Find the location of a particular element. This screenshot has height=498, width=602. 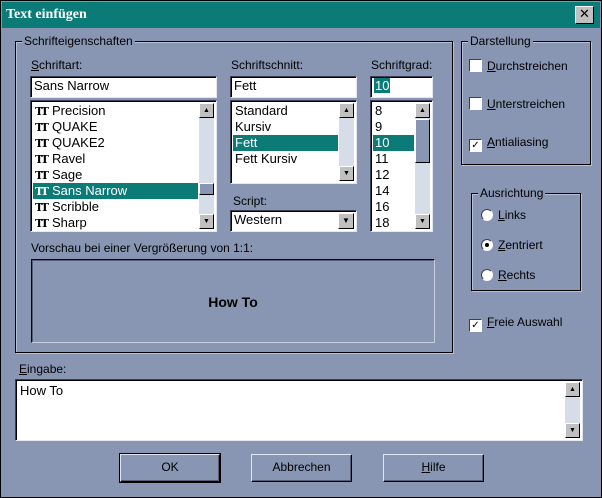

strikethrough-checkbox: Durchstreichen is located at coordinates (518, 66).